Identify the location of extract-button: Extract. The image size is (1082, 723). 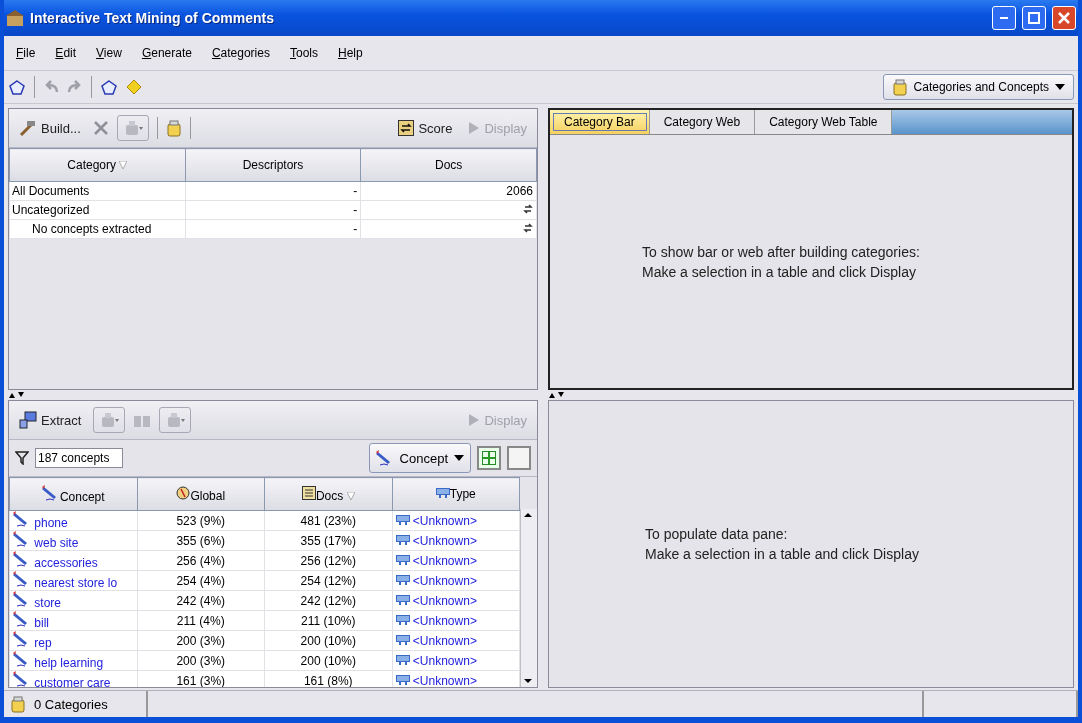
(50, 420).